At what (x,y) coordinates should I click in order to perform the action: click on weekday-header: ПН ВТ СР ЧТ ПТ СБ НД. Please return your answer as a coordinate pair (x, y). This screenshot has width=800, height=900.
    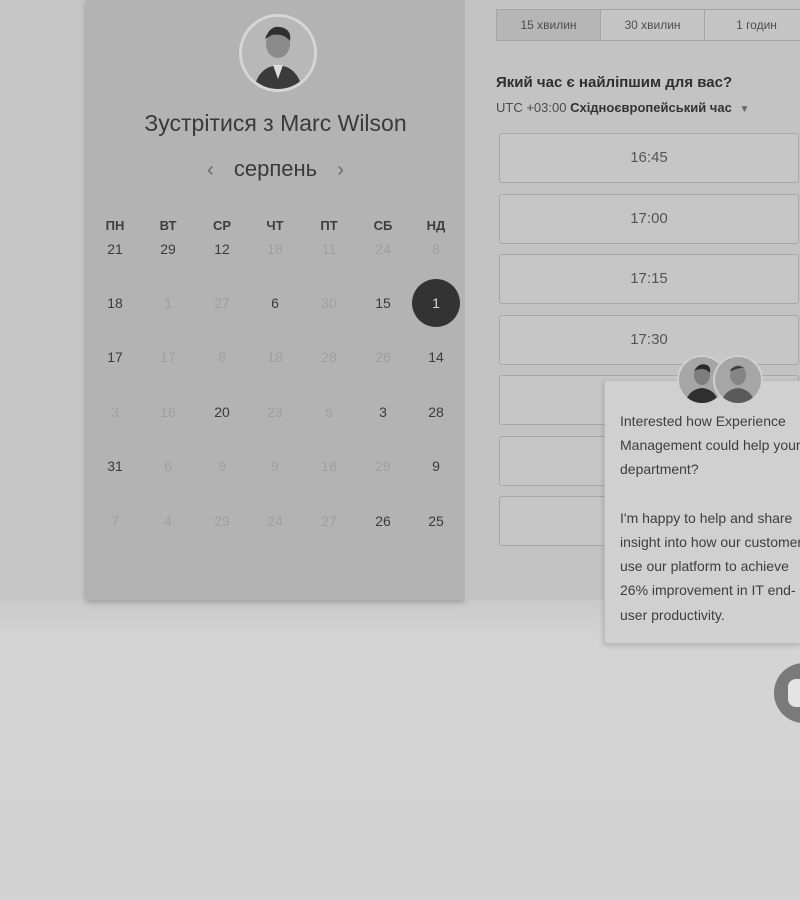
    Looking at the image, I should click on (275, 226).